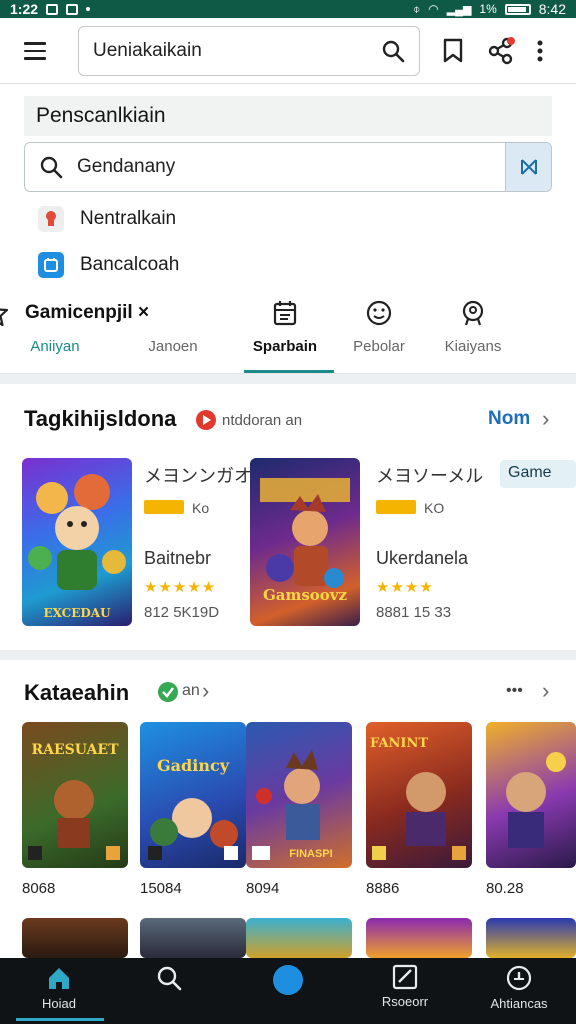 This screenshot has height=1024, width=576. Describe the element at coordinates (299, 795) in the screenshot. I see `game-tile-image: FINASPI` at that location.